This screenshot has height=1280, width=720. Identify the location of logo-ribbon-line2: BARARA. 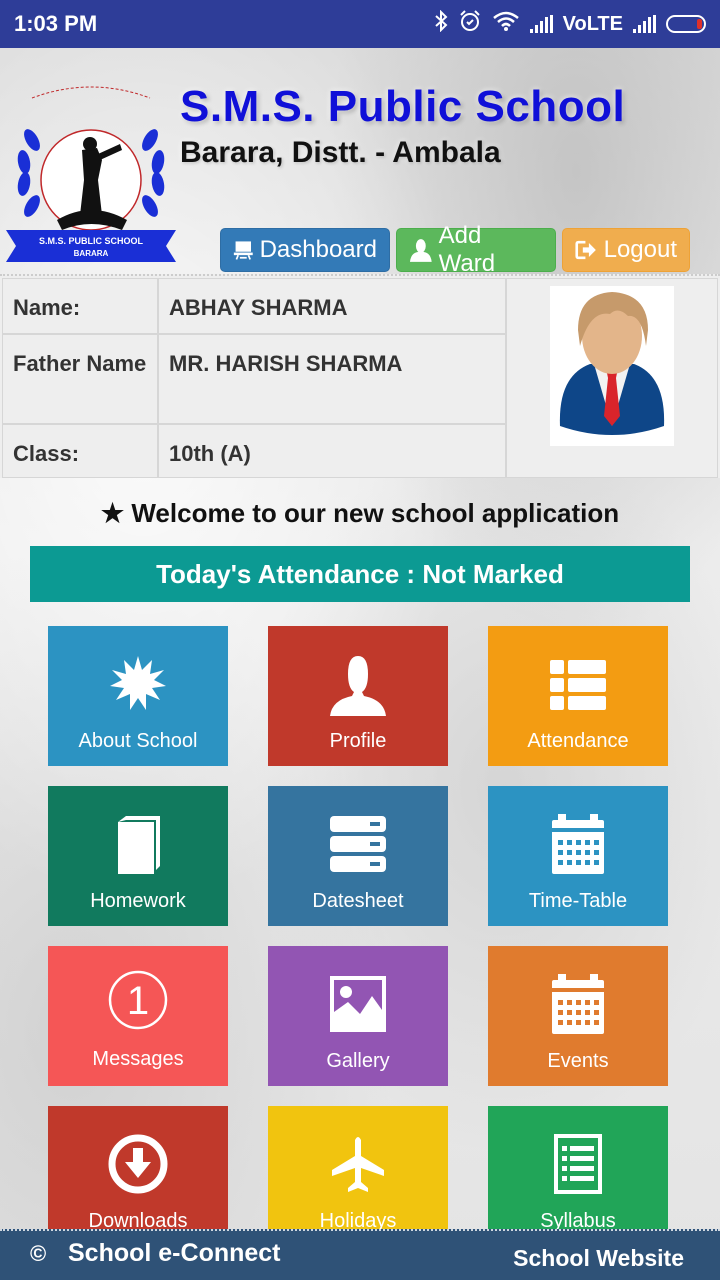
(91, 253).